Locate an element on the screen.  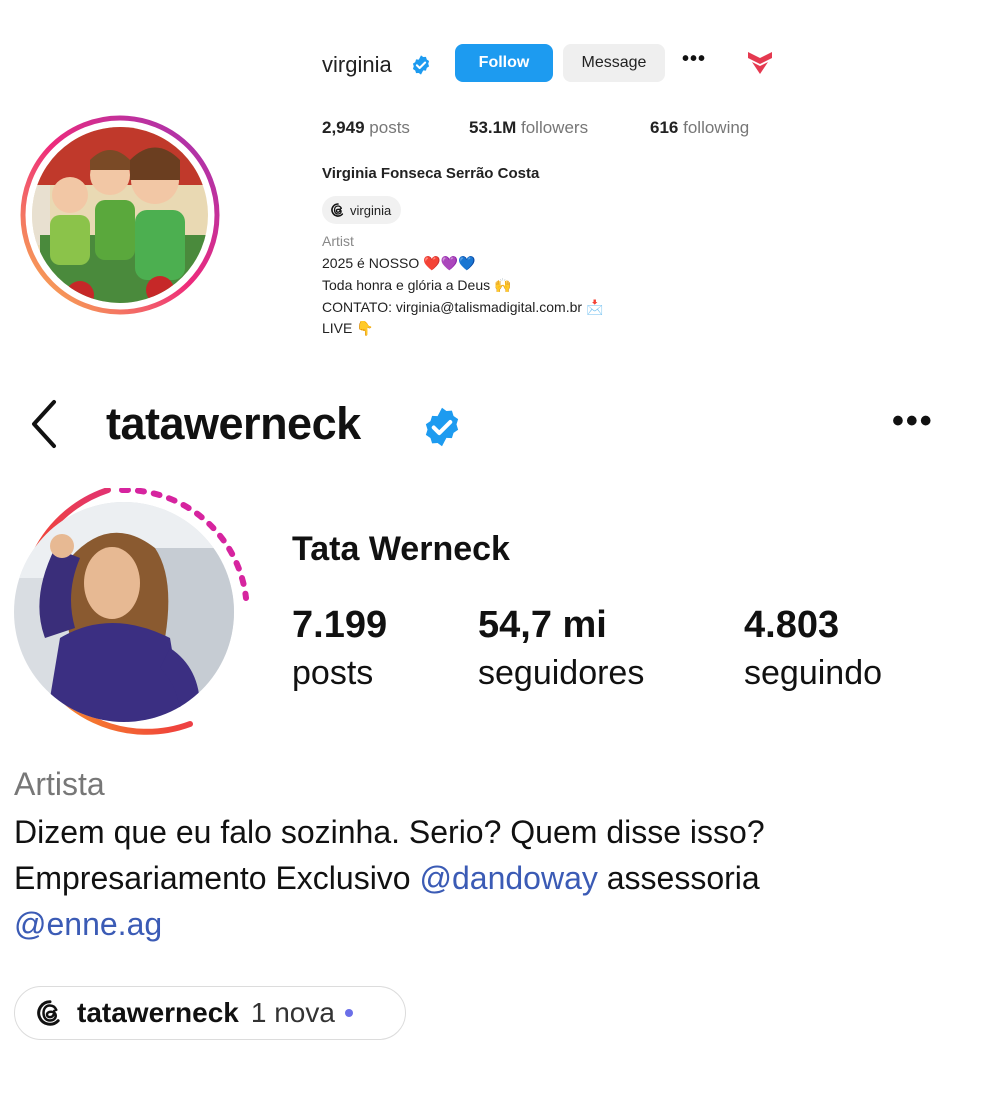
stat-followers-count: 53.1M is located at coordinates (493, 127).